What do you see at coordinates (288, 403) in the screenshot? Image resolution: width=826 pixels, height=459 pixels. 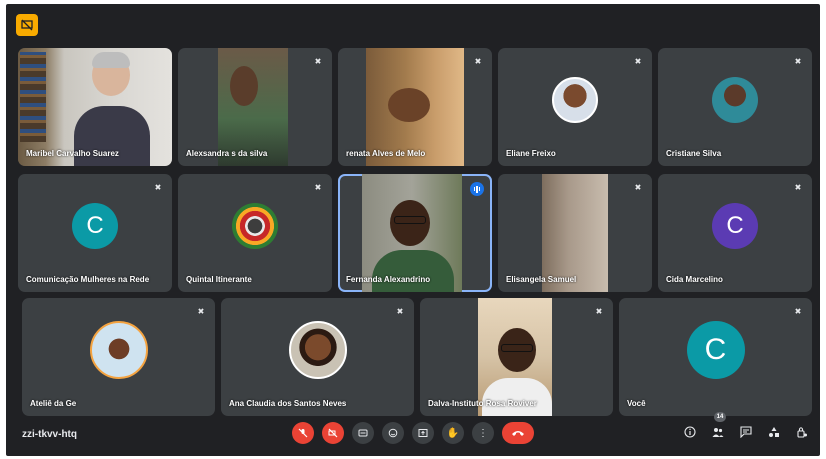 I see `participant-name: Ana Claudia dos Santos Neves` at bounding box center [288, 403].